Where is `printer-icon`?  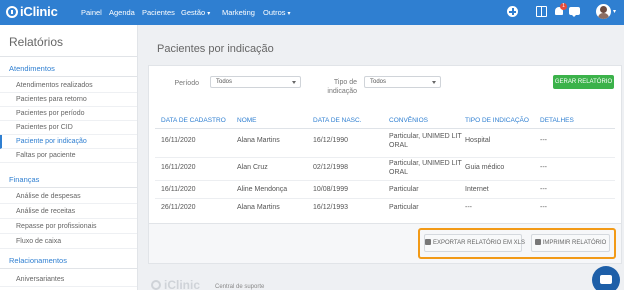
printer-icon is located at coordinates (537, 242).